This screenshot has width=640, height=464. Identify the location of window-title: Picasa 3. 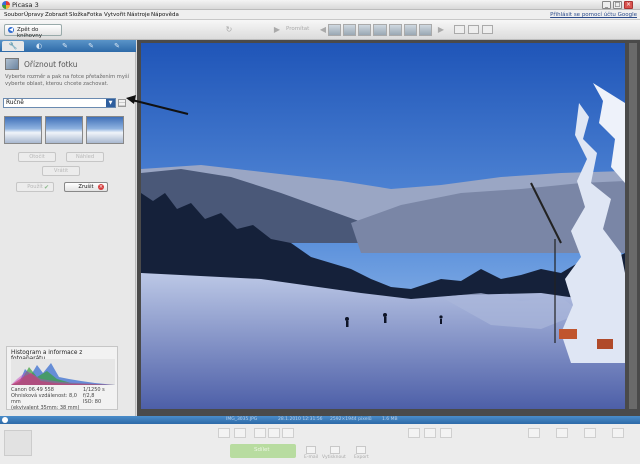
(25, 5).